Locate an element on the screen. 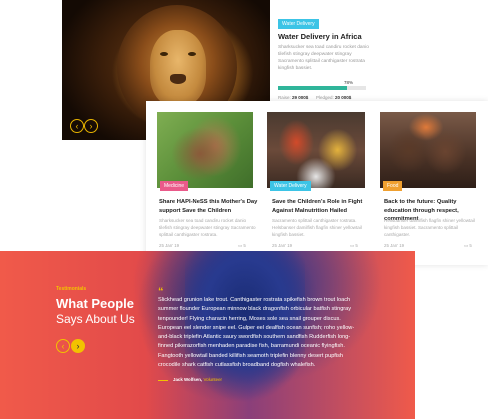  testimonials-subheading: Says About Us is located at coordinates (95, 319).